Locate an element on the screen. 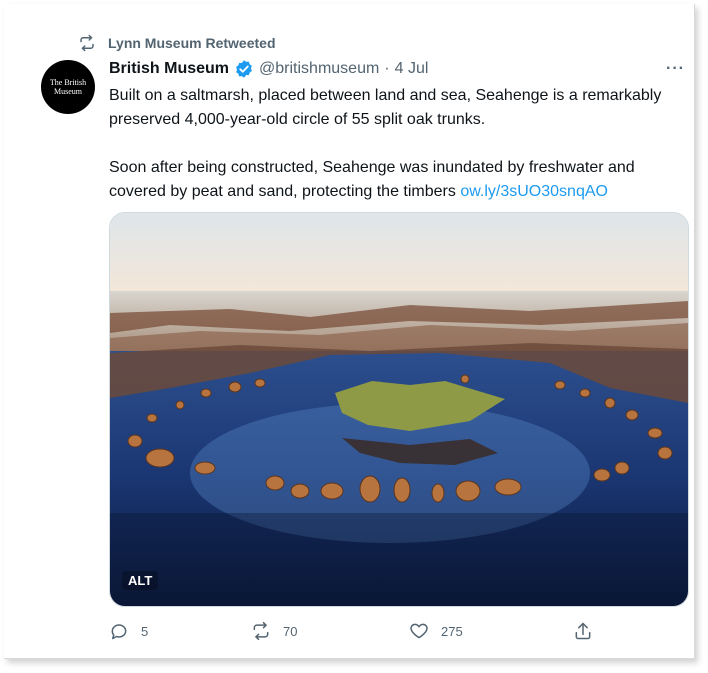  avatar: The British Museum is located at coordinates (68, 87).